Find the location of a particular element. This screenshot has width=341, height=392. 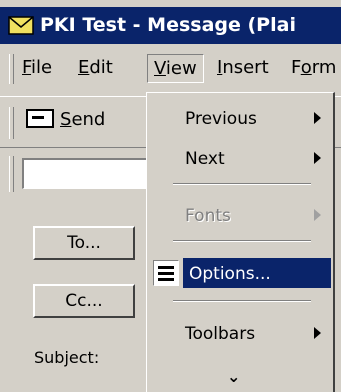

menu-file: File is located at coordinates (37, 67).